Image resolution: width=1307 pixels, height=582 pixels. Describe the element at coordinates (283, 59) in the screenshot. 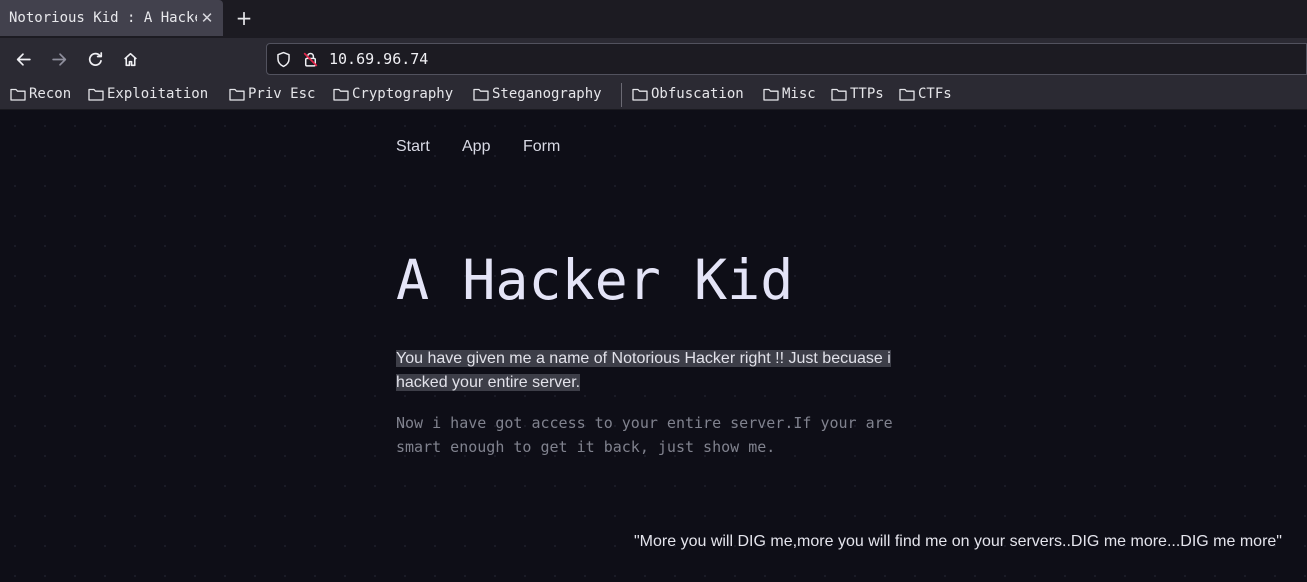

I see `shield-icon` at that location.